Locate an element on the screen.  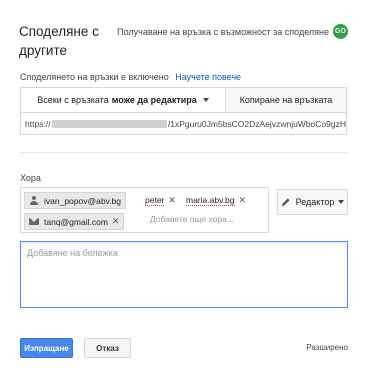
recipient-chip: peter ✕ is located at coordinates (160, 200).